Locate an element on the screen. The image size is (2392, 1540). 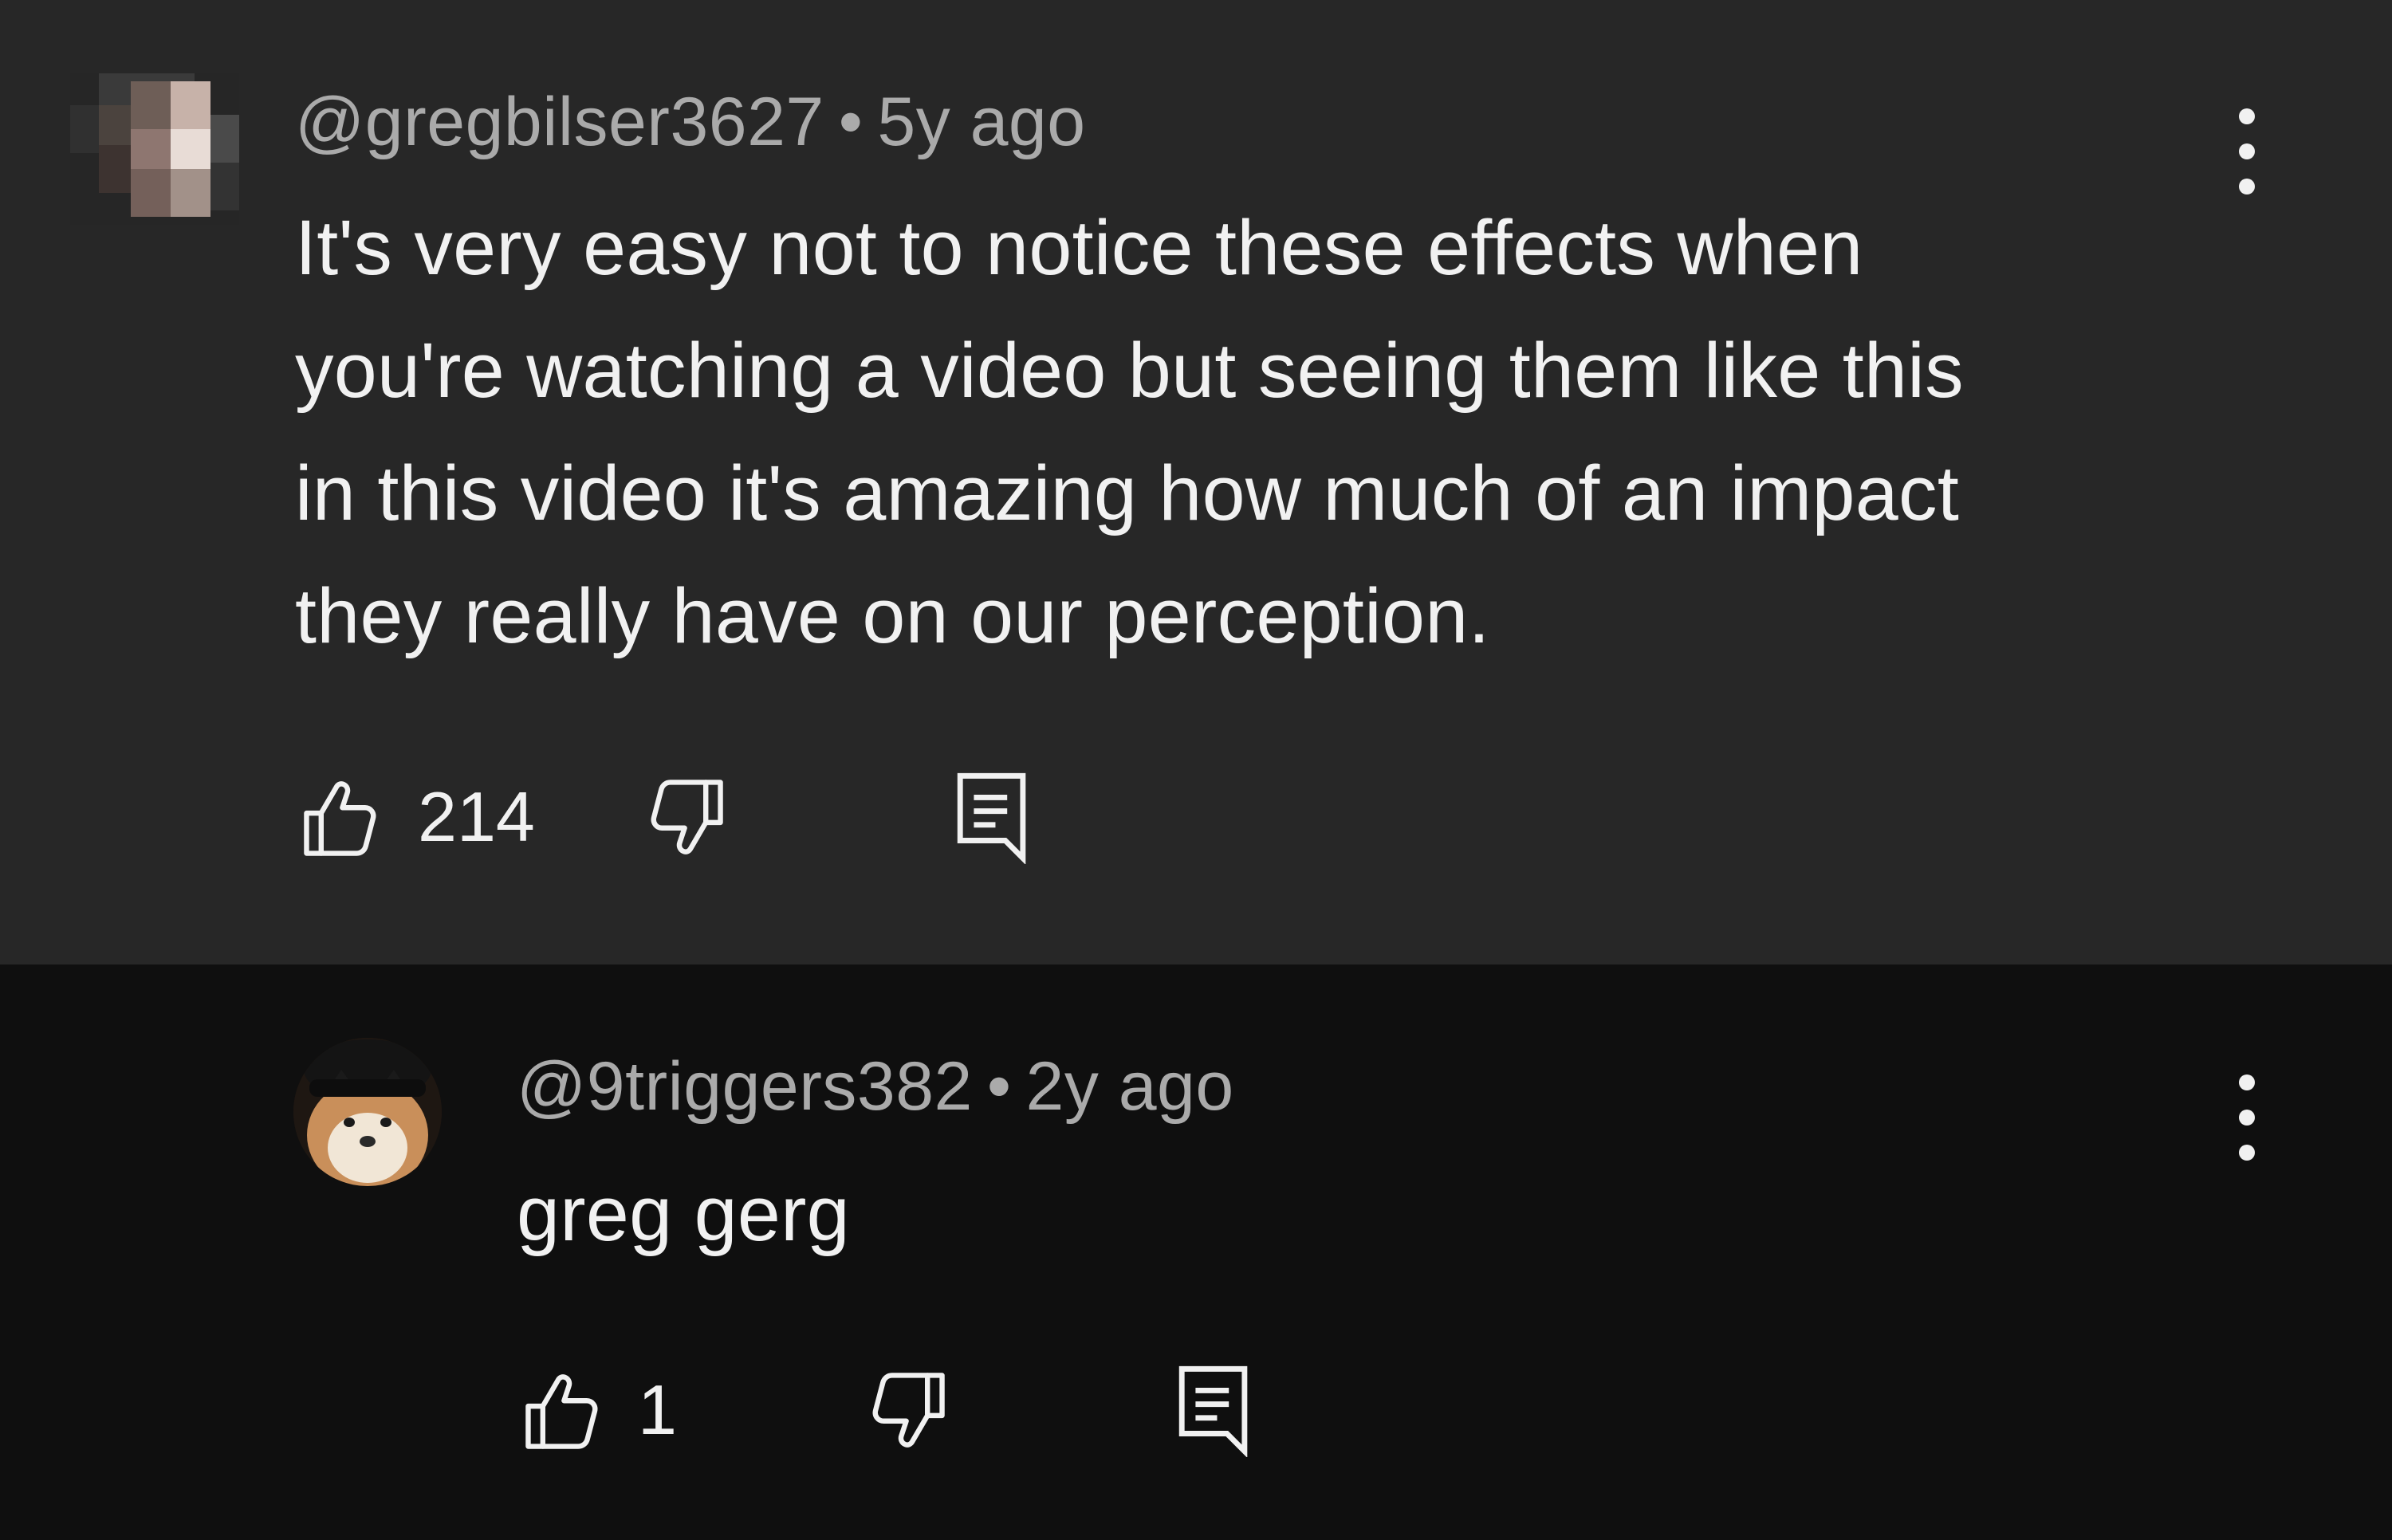
like-count: 1 is located at coordinates (657, 1410).